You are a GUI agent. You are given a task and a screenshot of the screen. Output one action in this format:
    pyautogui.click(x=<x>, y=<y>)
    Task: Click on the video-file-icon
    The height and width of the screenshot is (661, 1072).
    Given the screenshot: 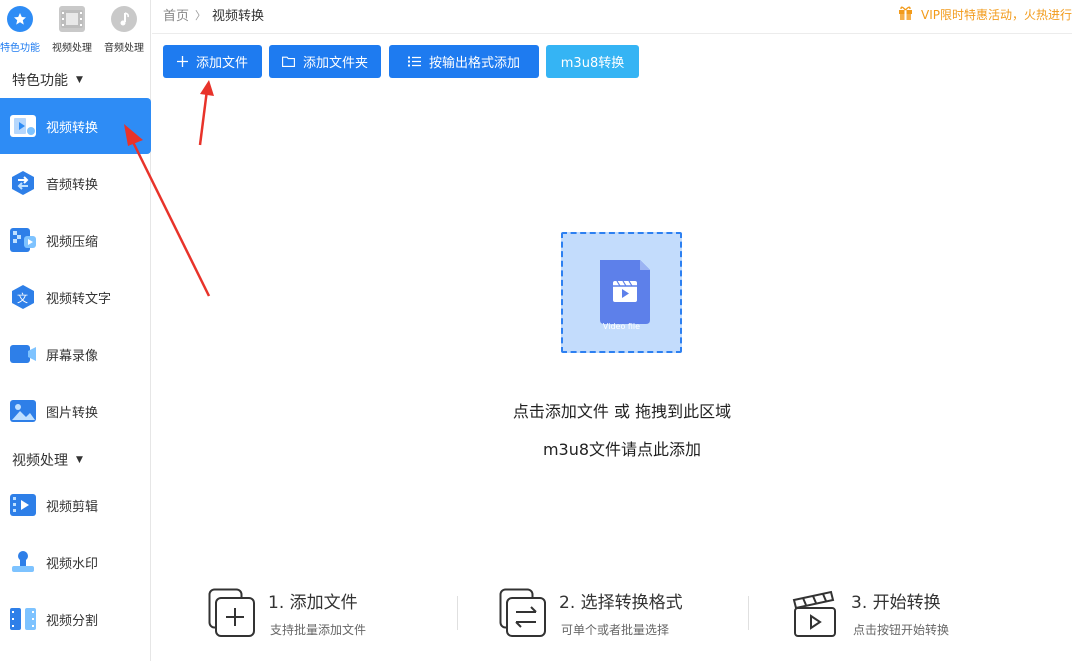 What is the action you would take?
    pyautogui.click(x=625, y=292)
    